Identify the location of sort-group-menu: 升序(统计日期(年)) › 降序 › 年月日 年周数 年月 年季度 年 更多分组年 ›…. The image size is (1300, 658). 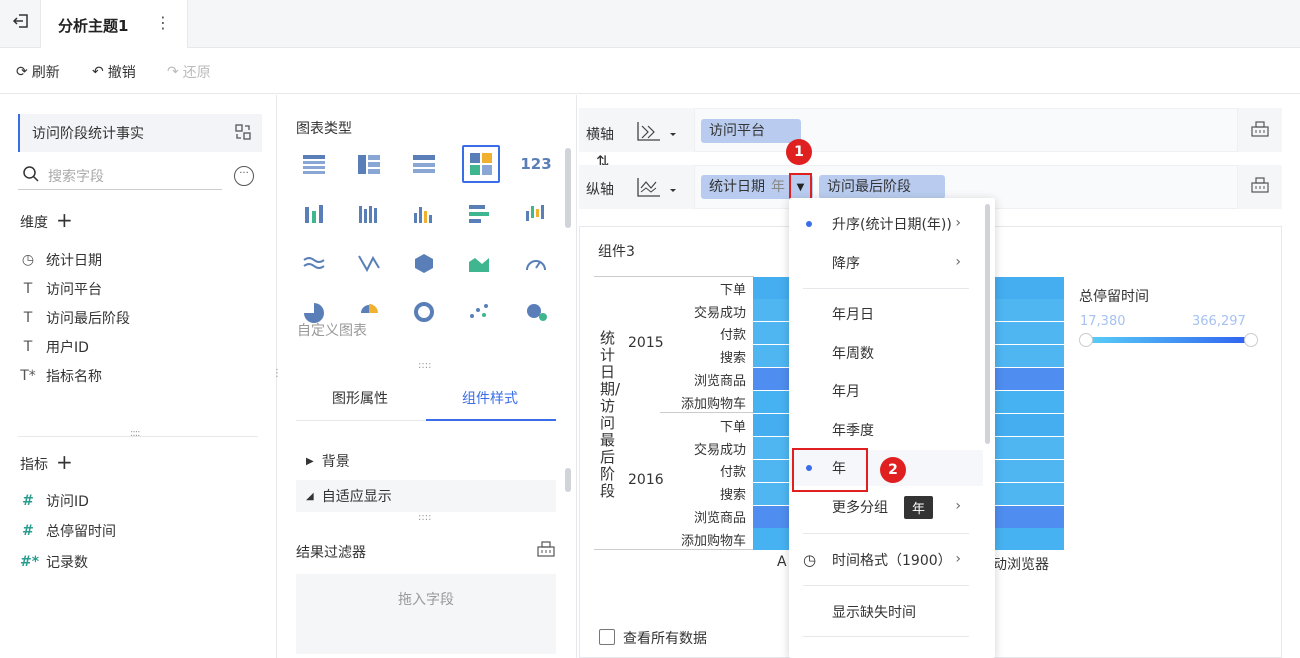
(892, 428).